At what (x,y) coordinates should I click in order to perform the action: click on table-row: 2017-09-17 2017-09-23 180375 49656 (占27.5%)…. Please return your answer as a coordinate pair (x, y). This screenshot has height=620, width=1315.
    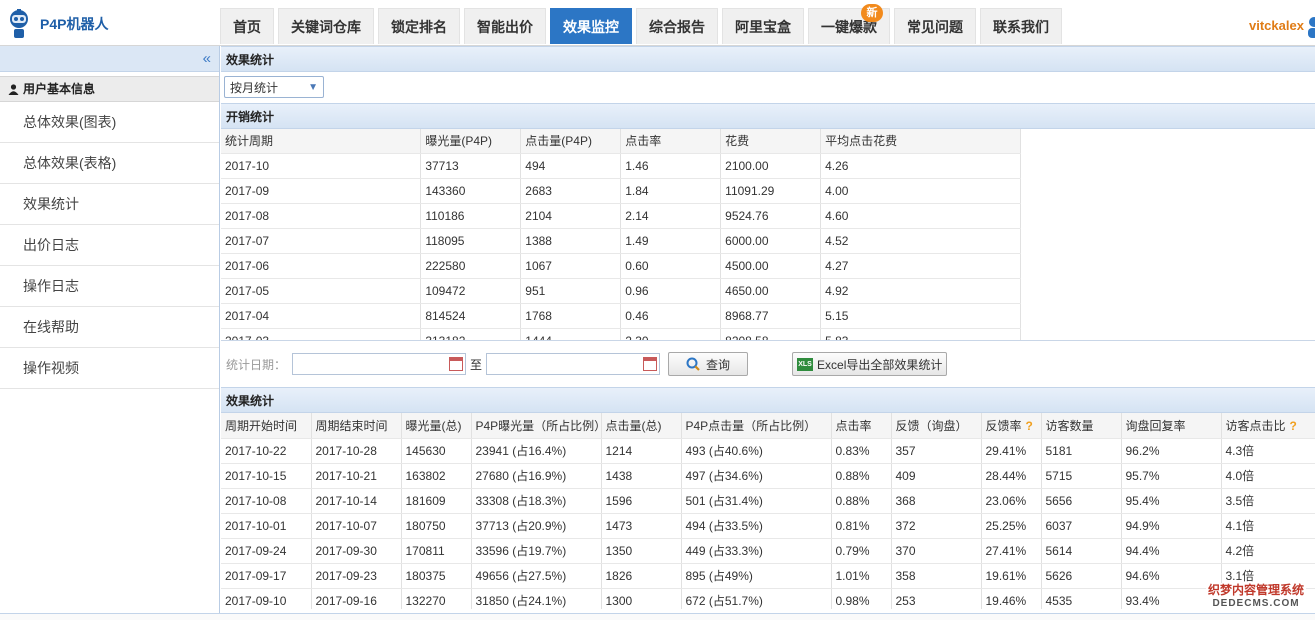
    Looking at the image, I should click on (768, 576).